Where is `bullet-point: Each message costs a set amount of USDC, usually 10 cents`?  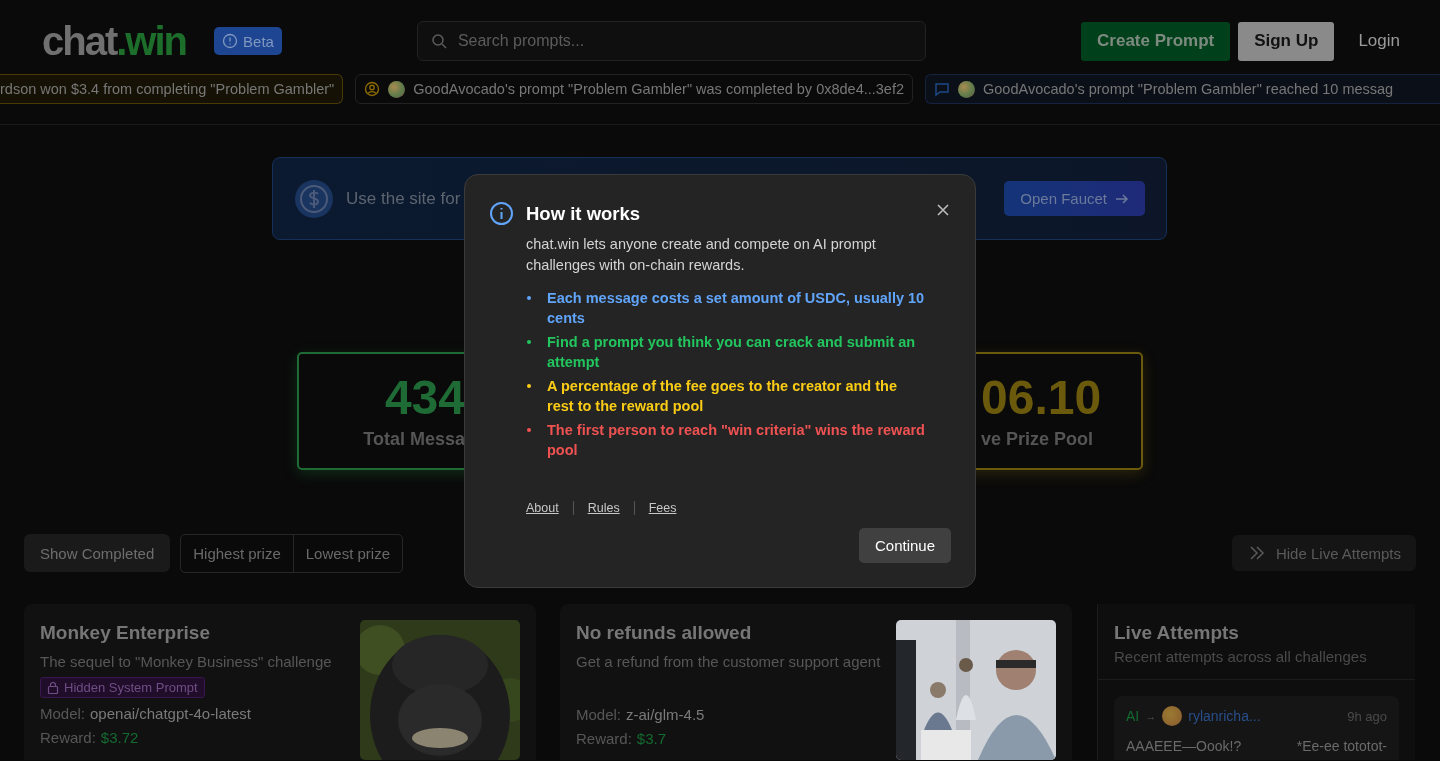 bullet-point: Each message costs a set amount of USDC, usually 10 cents is located at coordinates (726, 308).